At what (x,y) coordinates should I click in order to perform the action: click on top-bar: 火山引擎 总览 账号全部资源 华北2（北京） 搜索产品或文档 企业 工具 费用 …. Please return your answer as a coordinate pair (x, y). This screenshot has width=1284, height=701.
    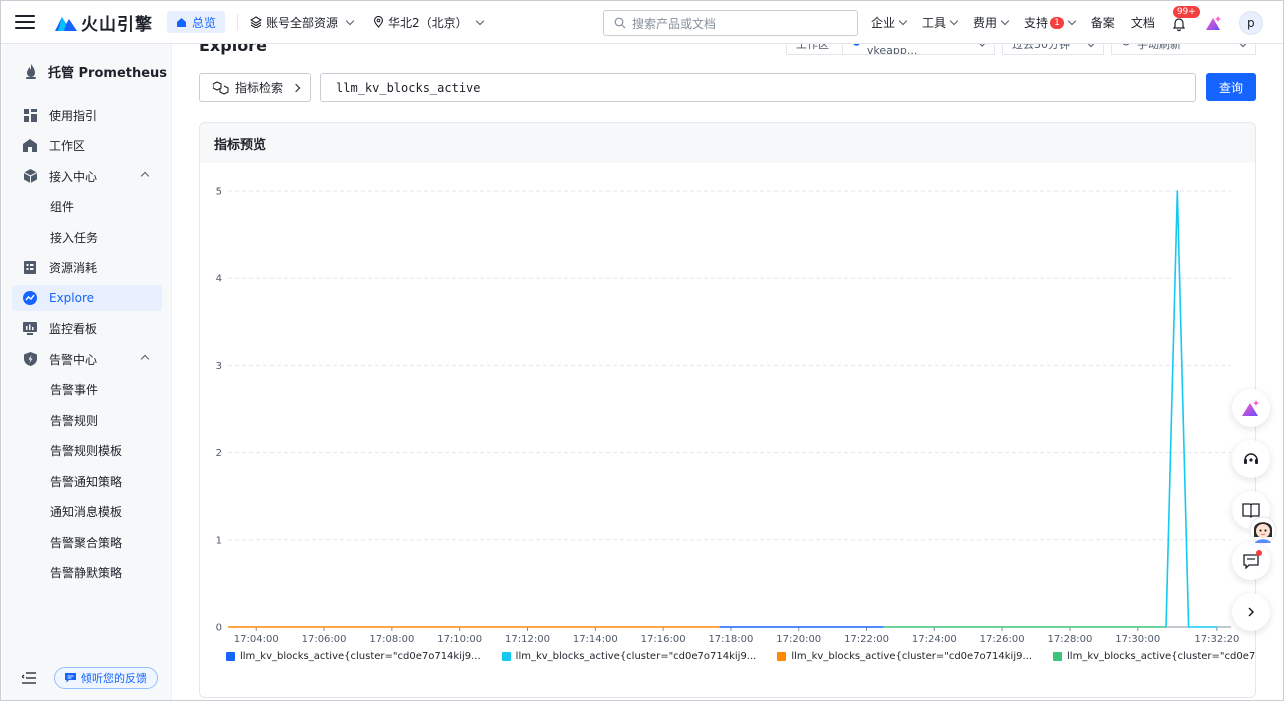
    Looking at the image, I should click on (642, 22).